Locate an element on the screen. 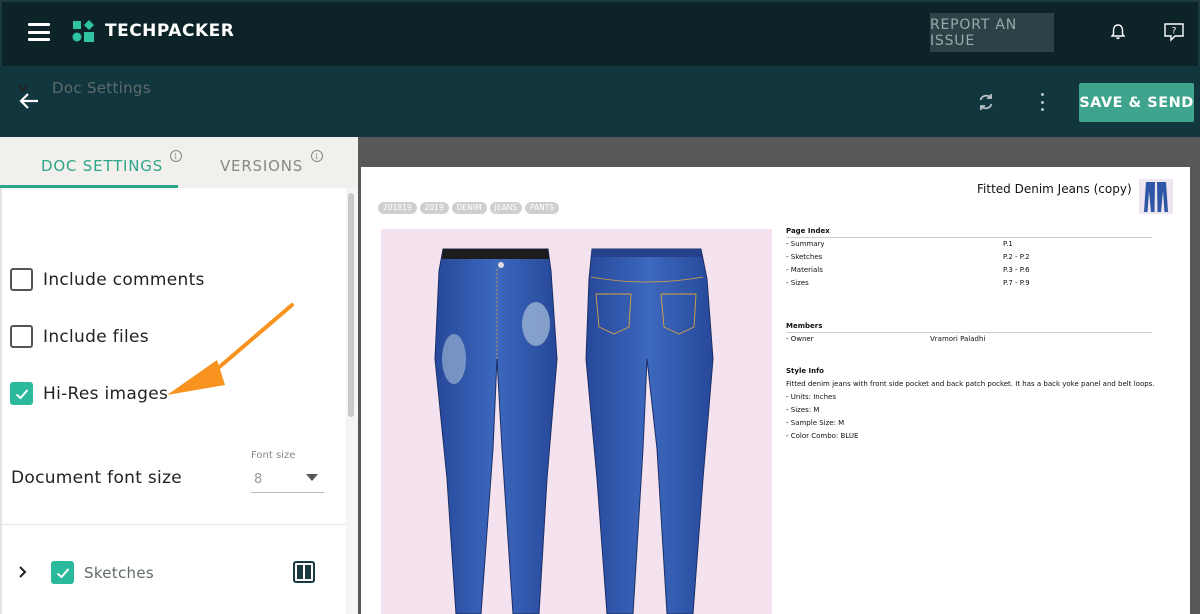  panel-scrollbar is located at coordinates (352, 401).